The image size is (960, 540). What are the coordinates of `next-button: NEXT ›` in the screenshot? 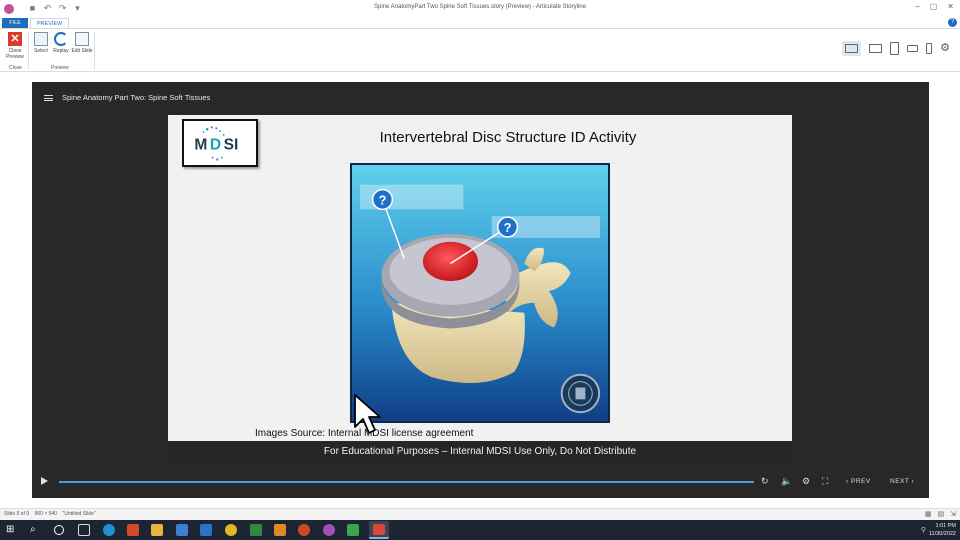 It's located at (902, 481).